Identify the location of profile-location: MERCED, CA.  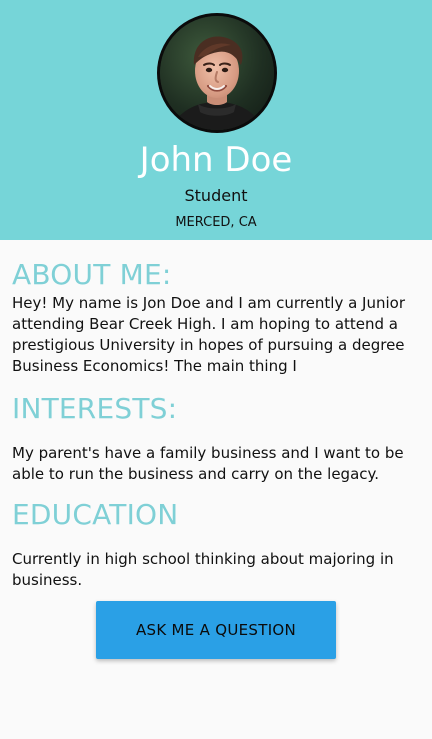
(216, 222).